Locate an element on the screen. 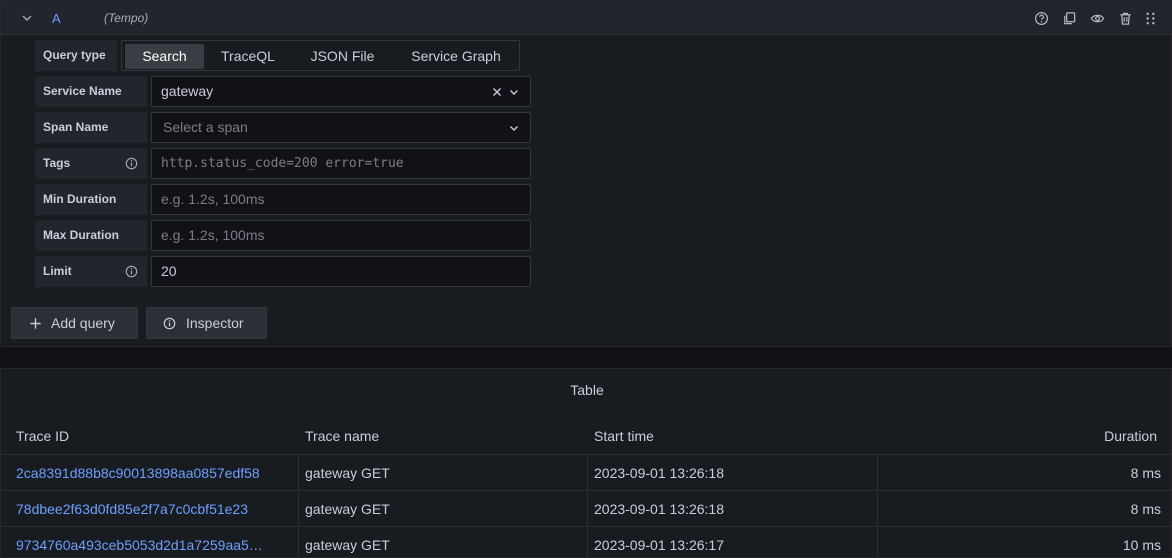 The height and width of the screenshot is (558, 1172). trace-id-link: 2ca8391d88b8c90013898aa0857edf58 is located at coordinates (154, 473).